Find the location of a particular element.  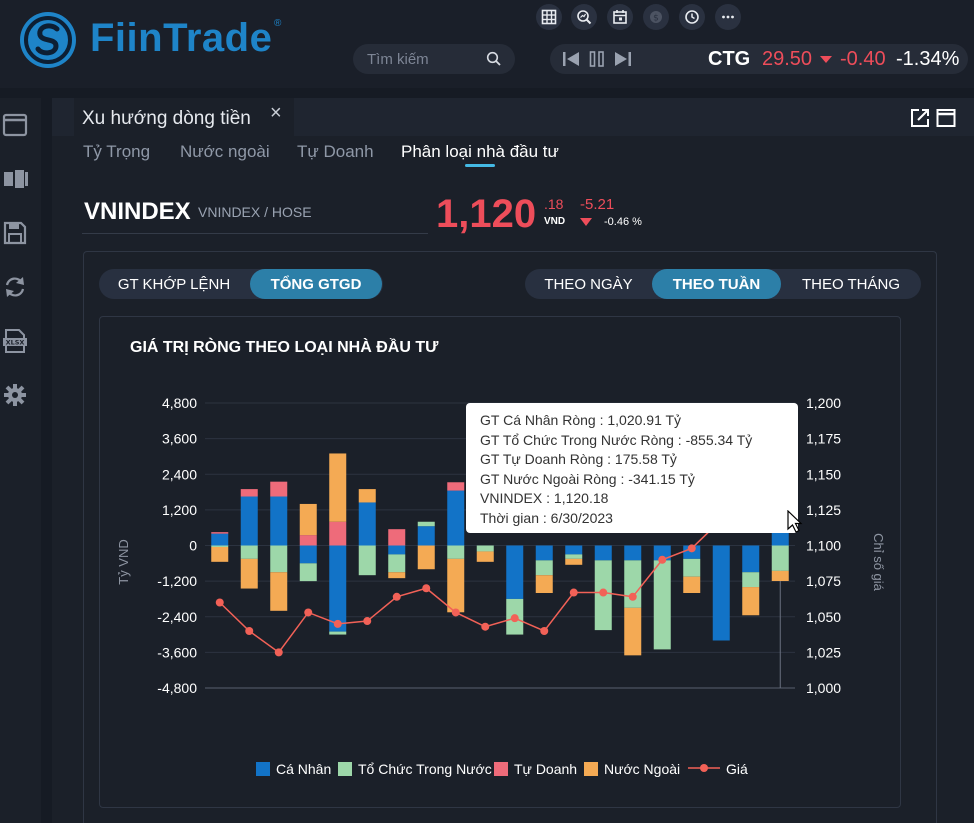

legend-label: Nước Ngoài is located at coordinates (642, 769).